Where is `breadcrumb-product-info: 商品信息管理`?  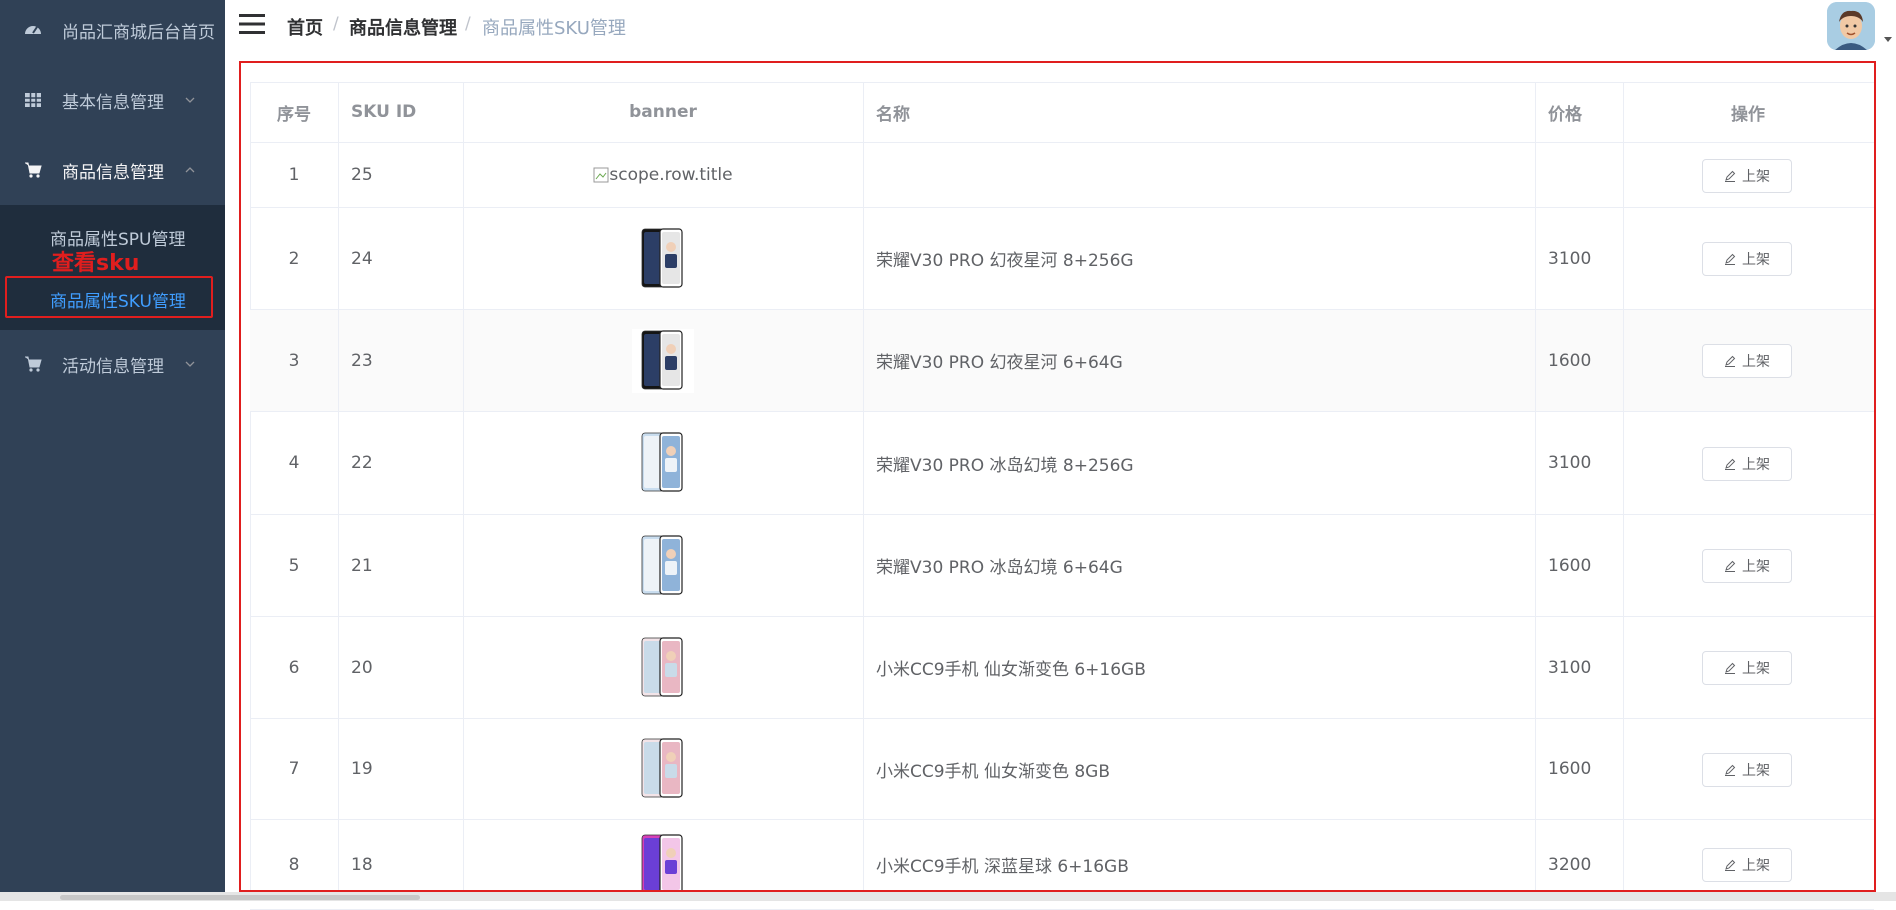
breadcrumb-product-info: 商品信息管理 is located at coordinates (403, 27).